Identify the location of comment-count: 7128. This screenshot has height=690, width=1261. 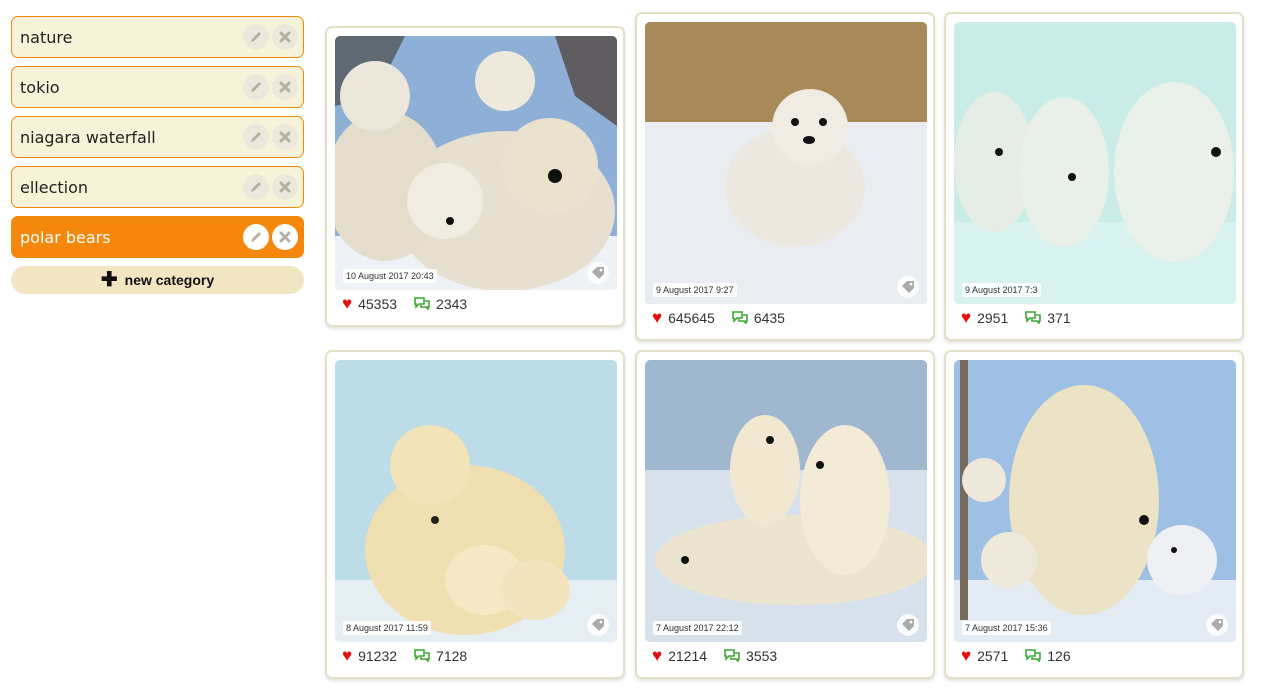
(452, 656).